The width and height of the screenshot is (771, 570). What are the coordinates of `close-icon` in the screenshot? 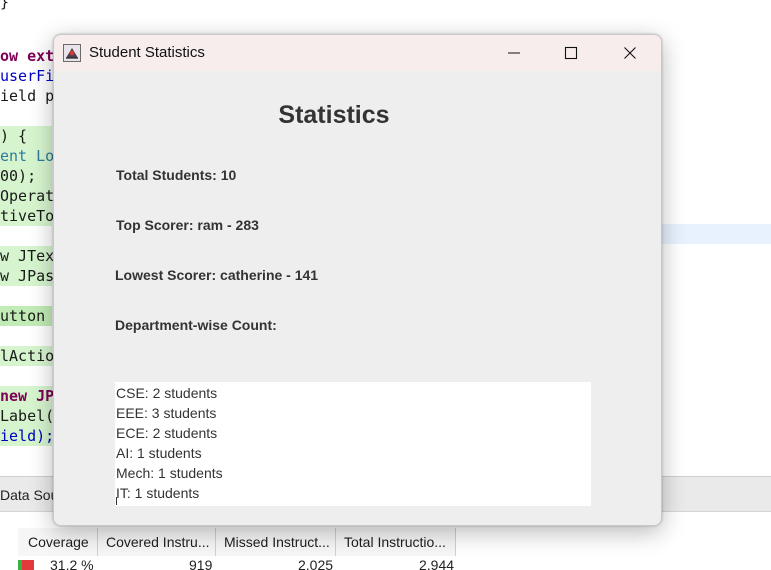 It's located at (630, 53).